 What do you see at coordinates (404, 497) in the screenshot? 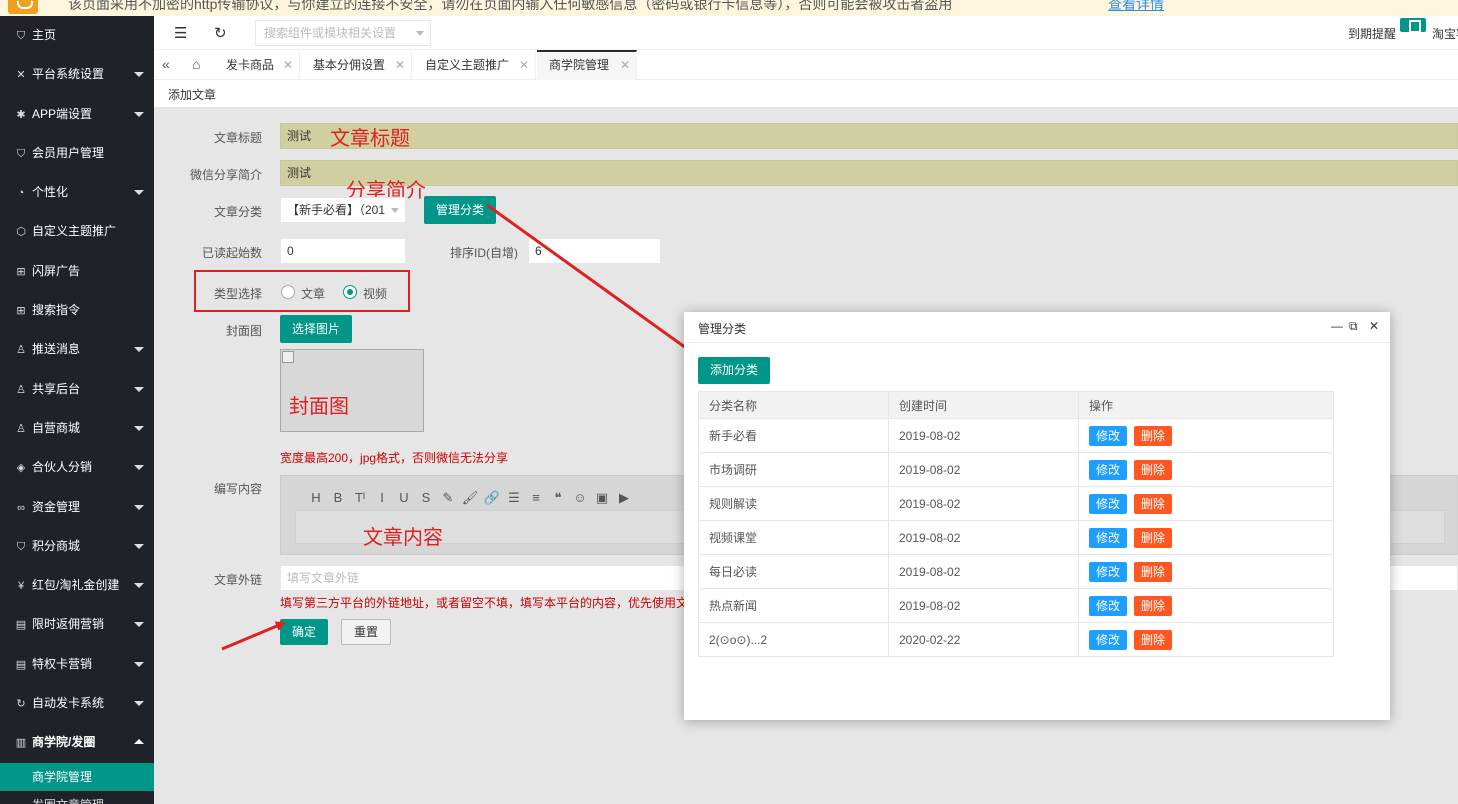
I see `editor-tool-icon: U` at bounding box center [404, 497].